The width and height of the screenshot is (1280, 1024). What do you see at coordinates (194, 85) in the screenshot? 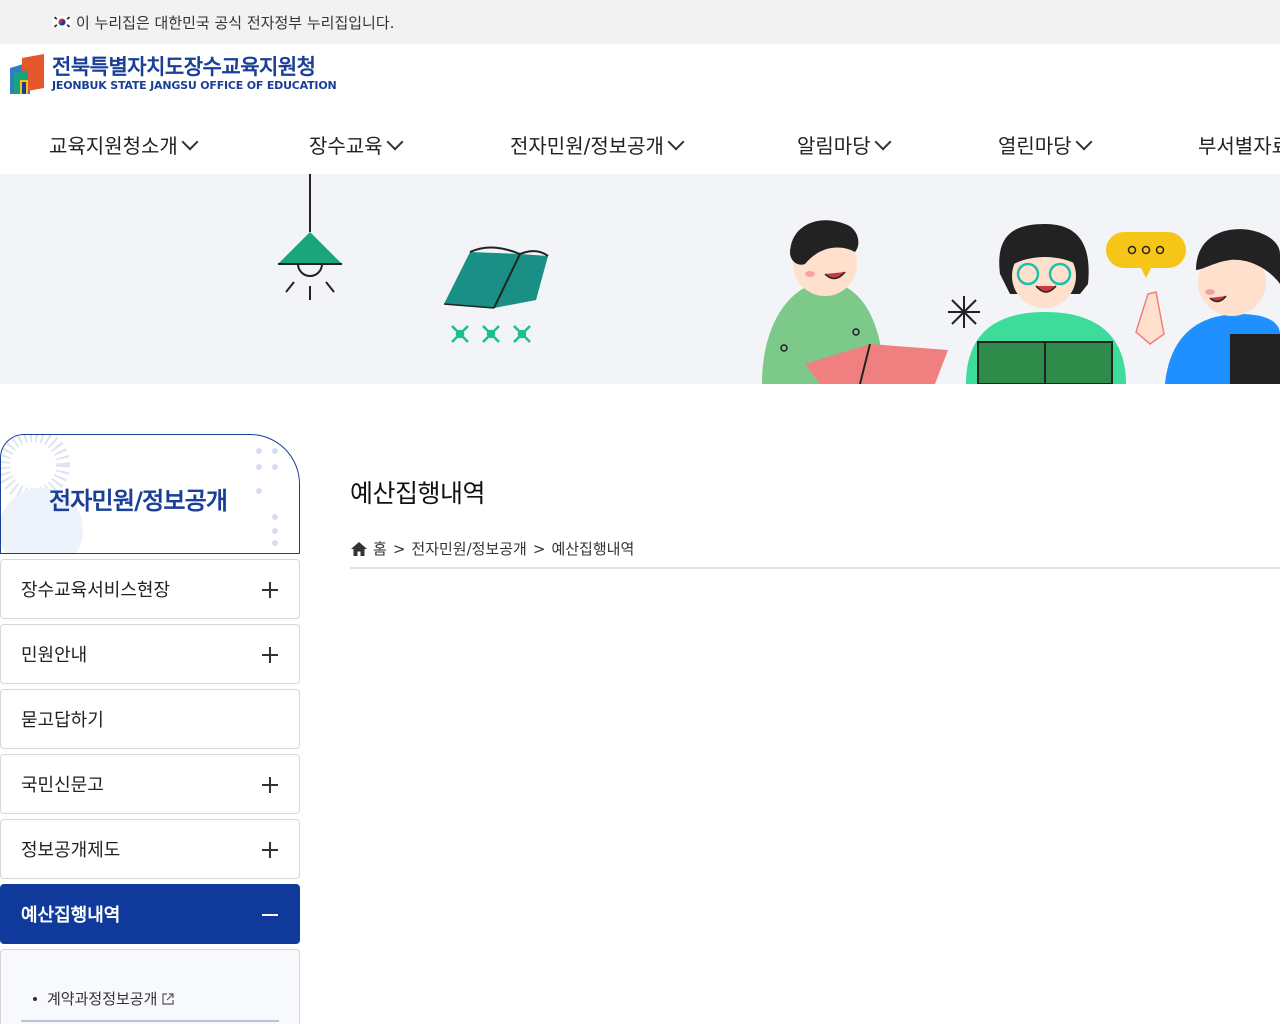
I see `logo-subtitle: JEONBUK STATE JANGSU OFFICE OF EDUCATION` at bounding box center [194, 85].